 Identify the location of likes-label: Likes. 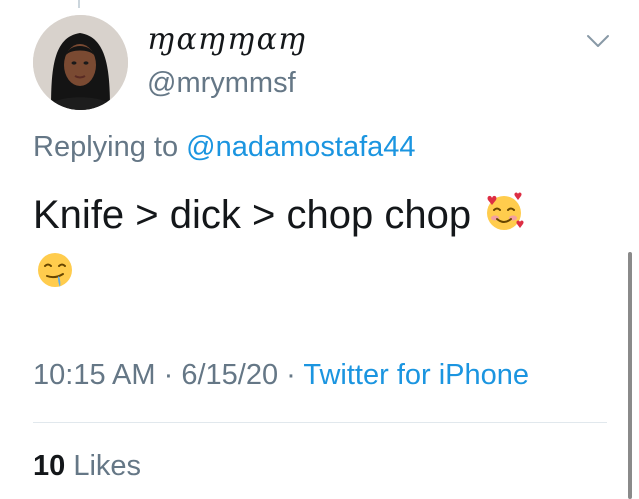
(107, 466).